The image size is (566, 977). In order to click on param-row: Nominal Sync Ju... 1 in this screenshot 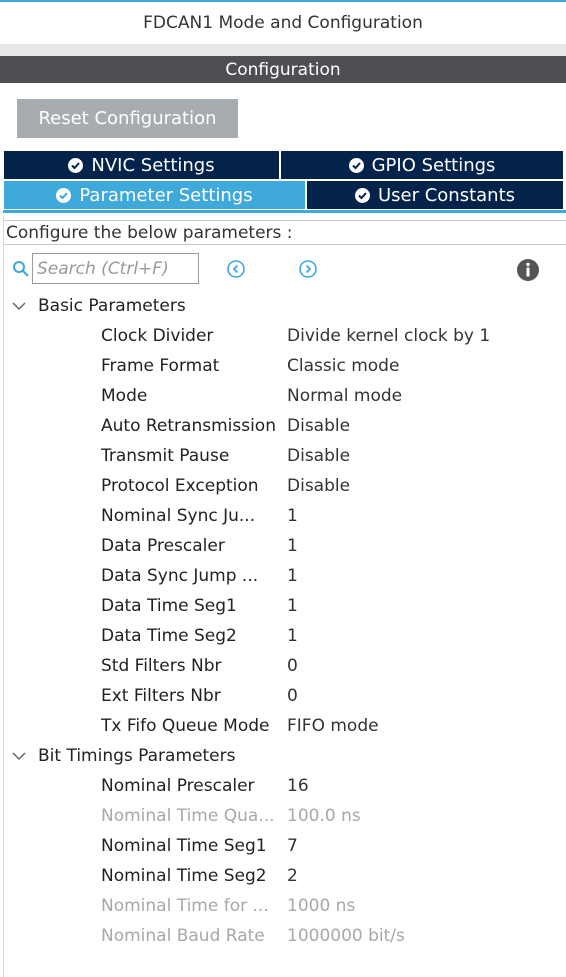, I will do `click(283, 516)`.